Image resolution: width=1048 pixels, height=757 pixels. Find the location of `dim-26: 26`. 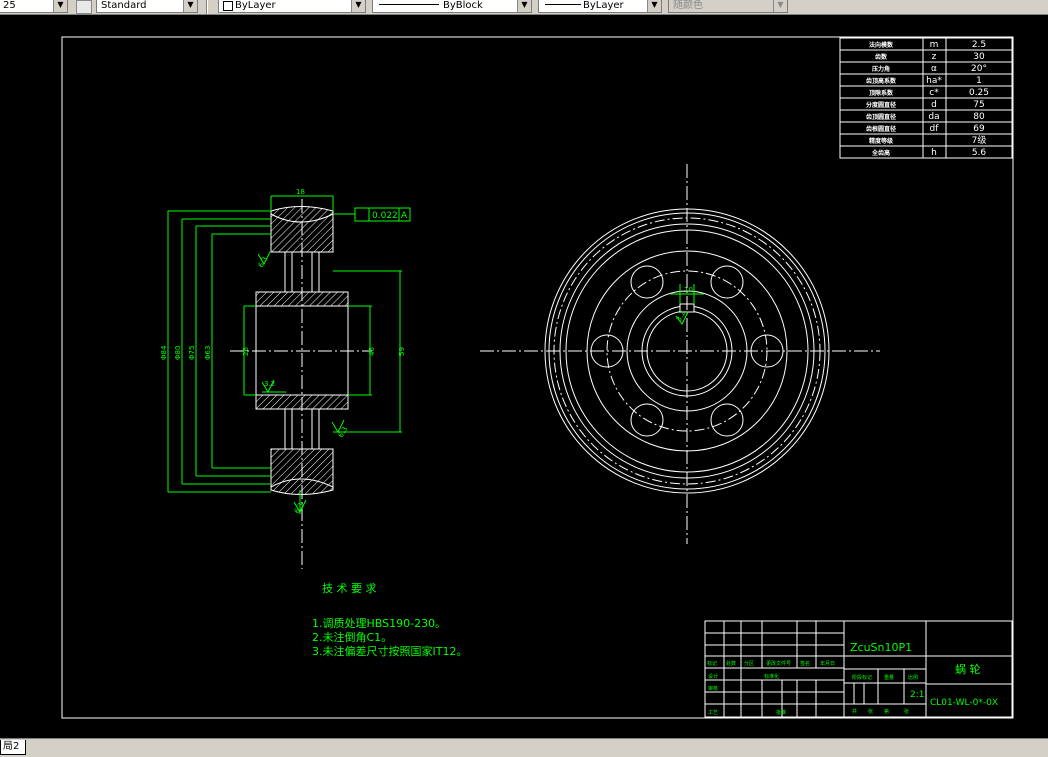

dim-26: 26 is located at coordinates (246, 351).